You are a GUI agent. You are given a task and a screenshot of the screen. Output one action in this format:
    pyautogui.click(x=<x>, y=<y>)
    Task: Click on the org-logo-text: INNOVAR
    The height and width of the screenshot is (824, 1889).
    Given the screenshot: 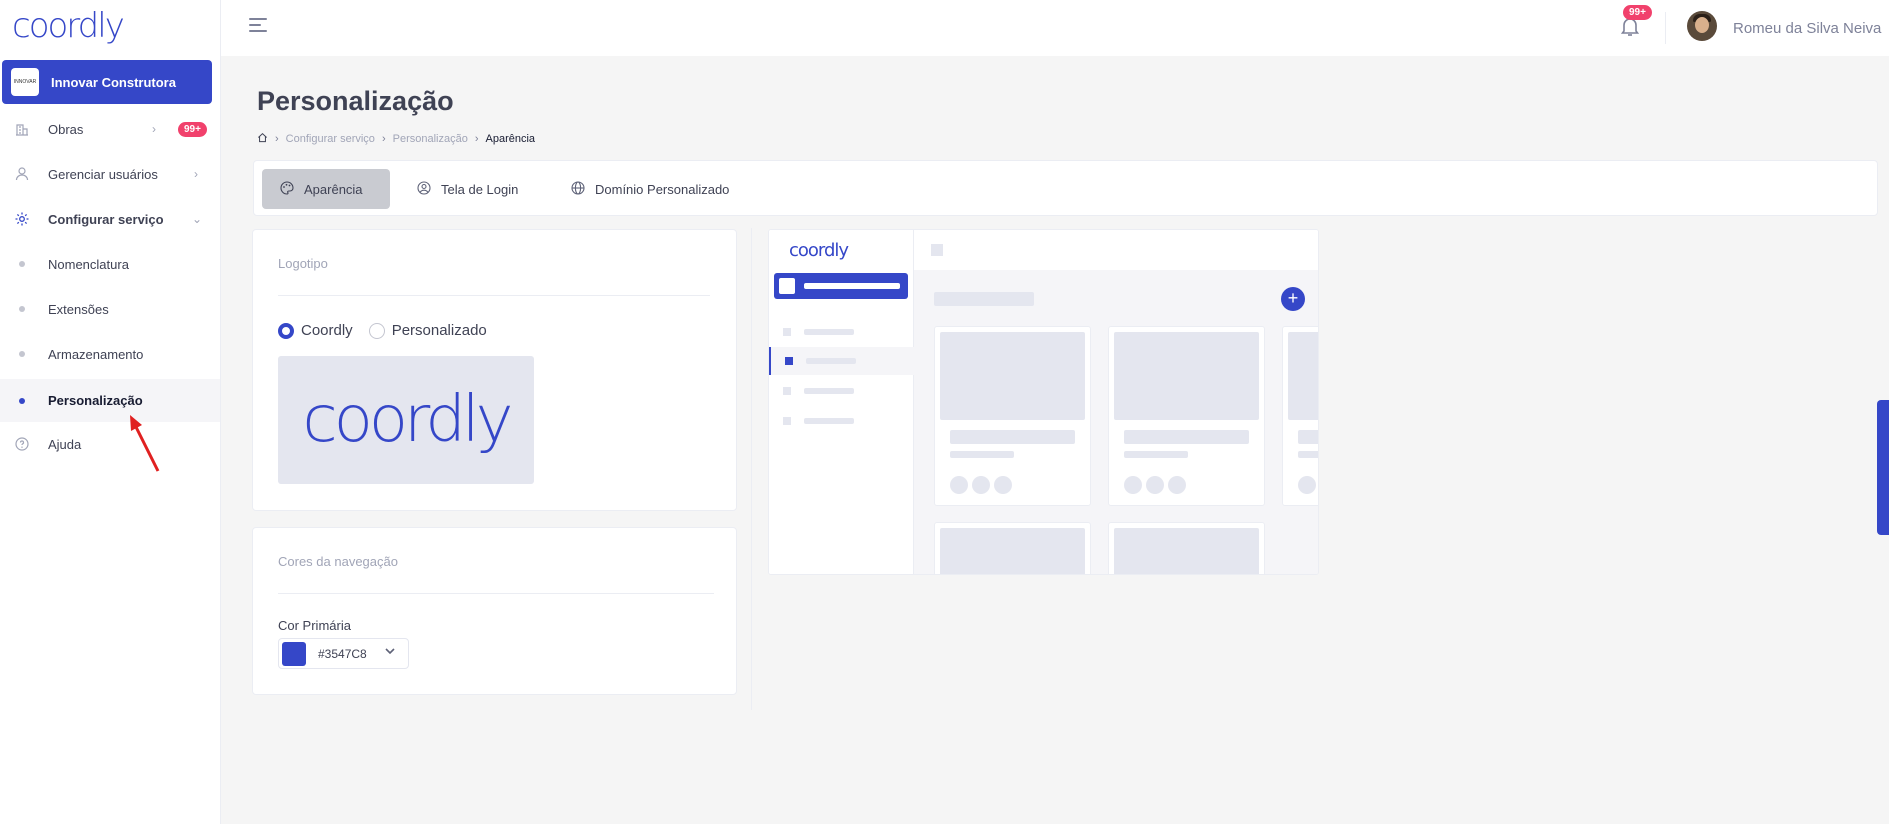 What is the action you would take?
    pyautogui.click(x=25, y=82)
    